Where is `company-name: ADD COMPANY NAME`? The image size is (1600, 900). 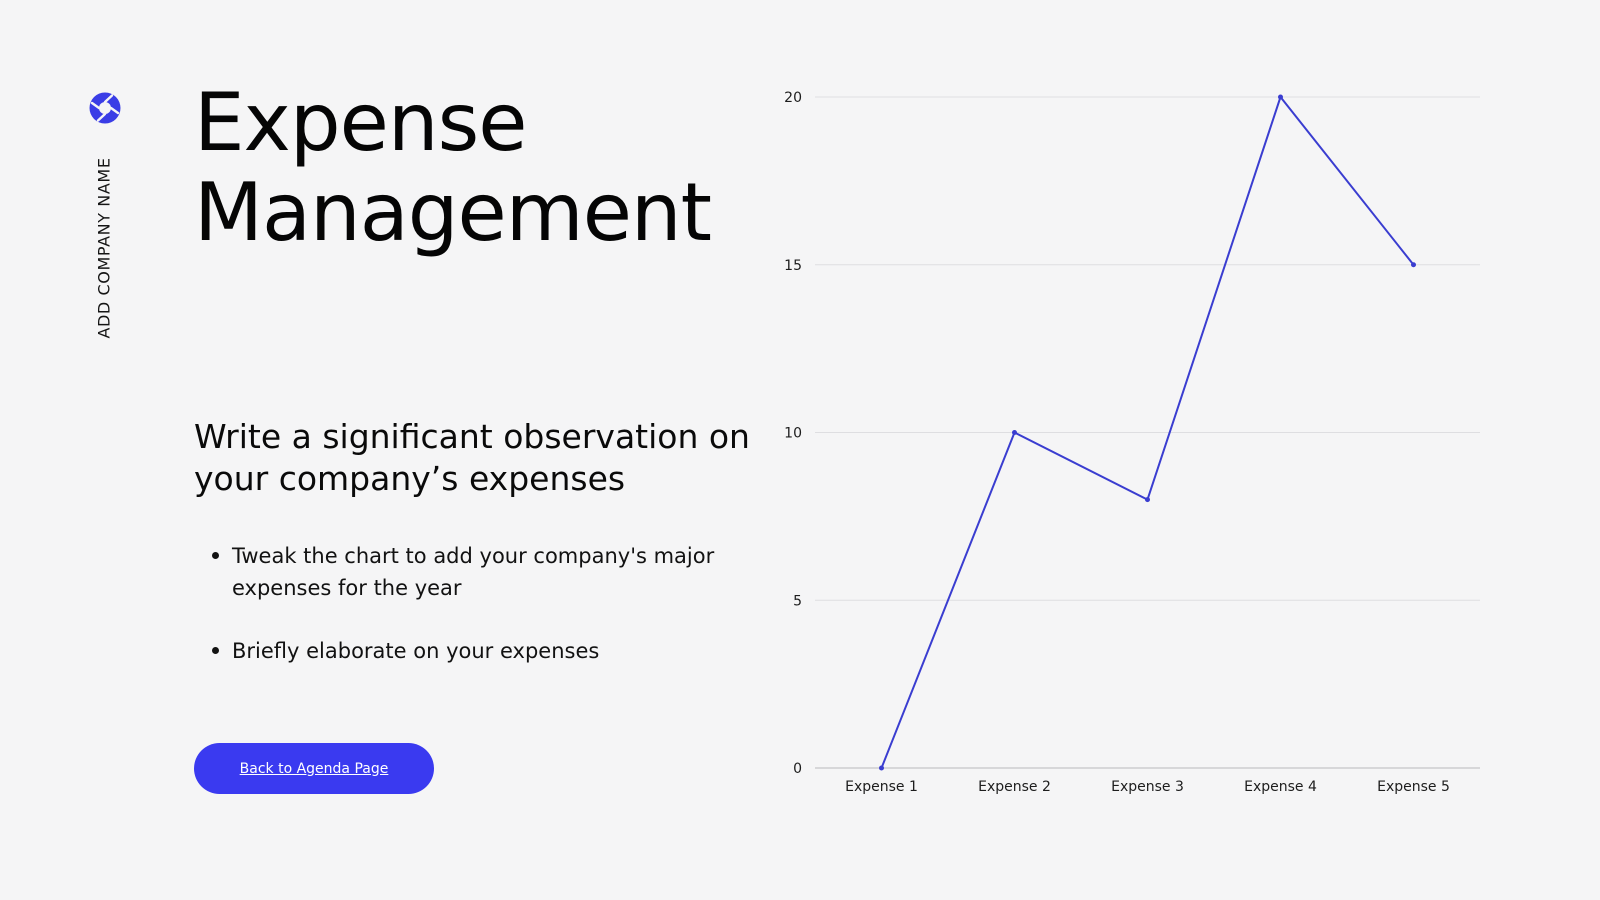 company-name: ADD COMPANY NAME is located at coordinates (104, 248).